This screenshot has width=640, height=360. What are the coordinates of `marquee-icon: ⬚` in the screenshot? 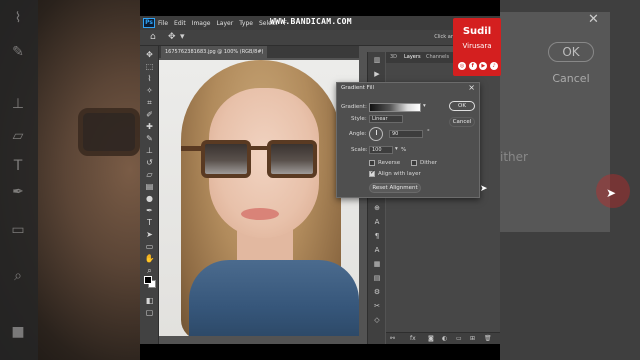 It's located at (149, 67).